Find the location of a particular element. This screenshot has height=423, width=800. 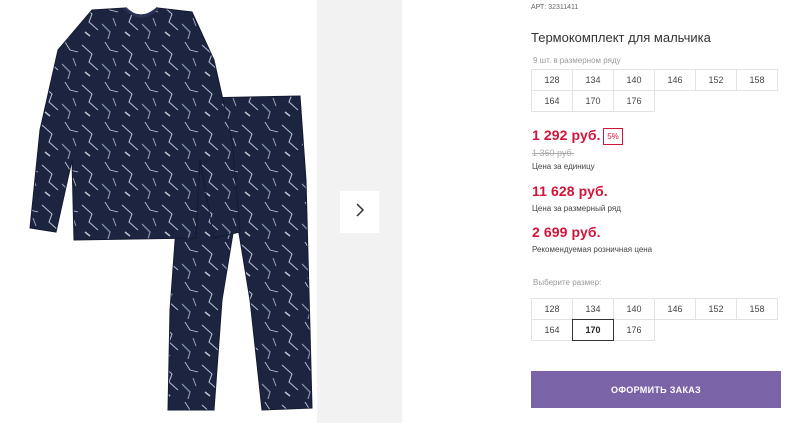

article-label: АРТ: is located at coordinates (539, 7).